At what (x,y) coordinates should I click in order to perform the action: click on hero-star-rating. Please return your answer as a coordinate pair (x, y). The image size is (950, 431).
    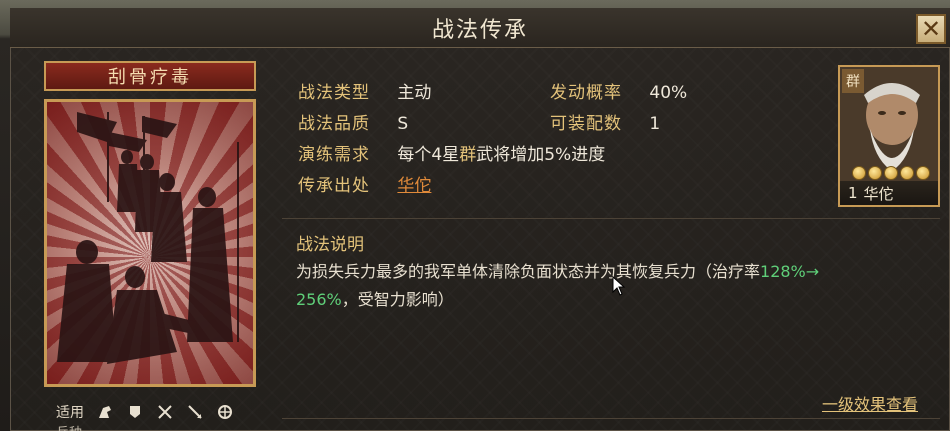
    Looking at the image, I should click on (891, 173).